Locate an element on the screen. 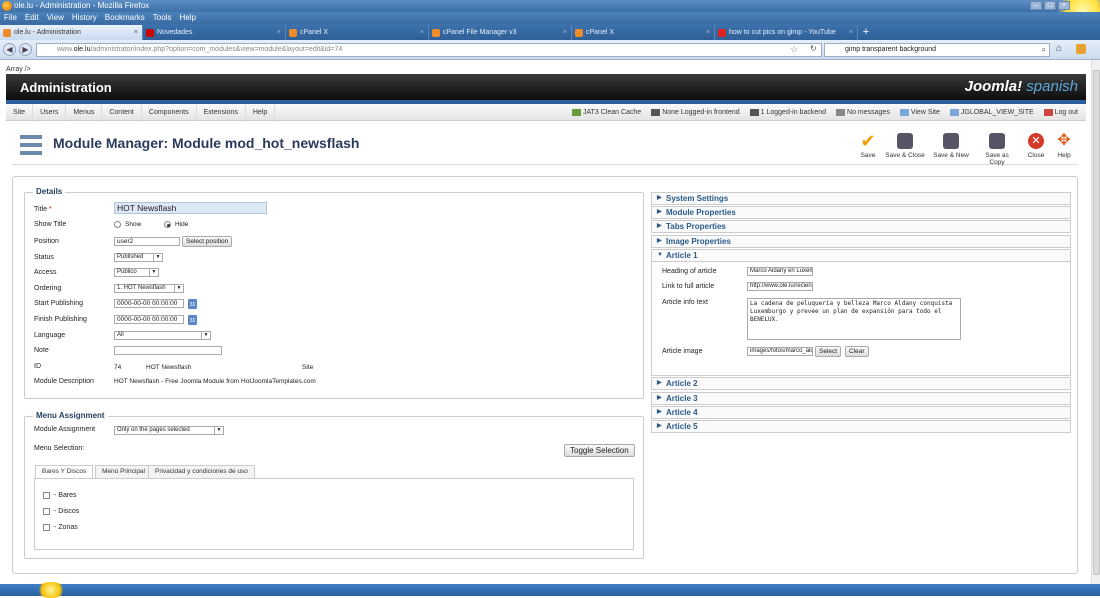 The height and width of the screenshot is (598, 1100). ordering-select: 1. HOT Newsflash ▼ is located at coordinates (149, 288).